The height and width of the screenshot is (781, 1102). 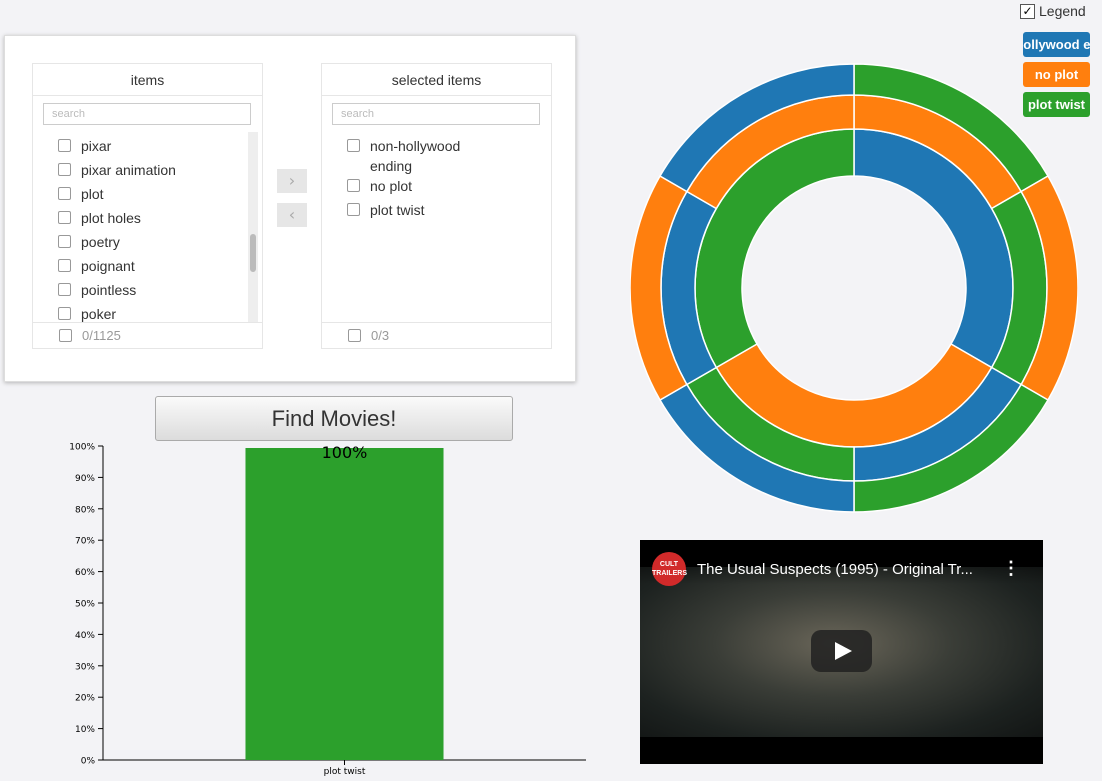 I want to click on list-item: pixar, so click(x=152, y=148).